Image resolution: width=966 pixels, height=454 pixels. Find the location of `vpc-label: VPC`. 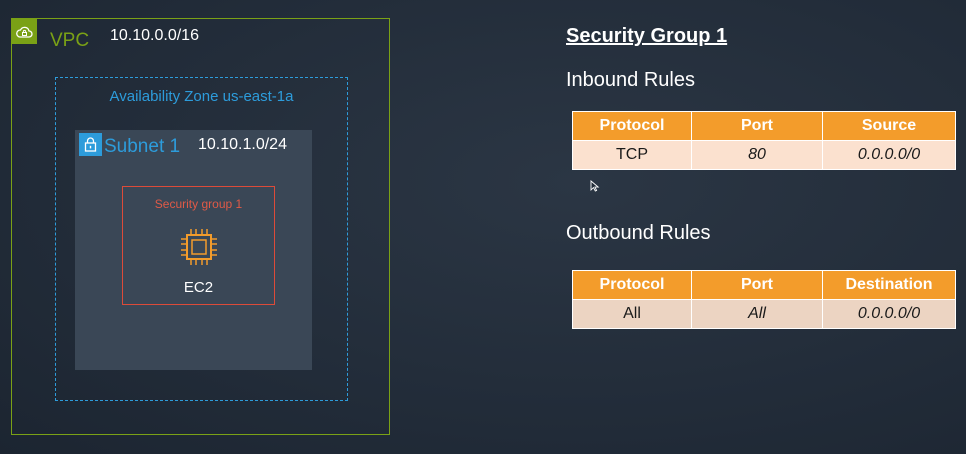

vpc-label: VPC is located at coordinates (70, 40).